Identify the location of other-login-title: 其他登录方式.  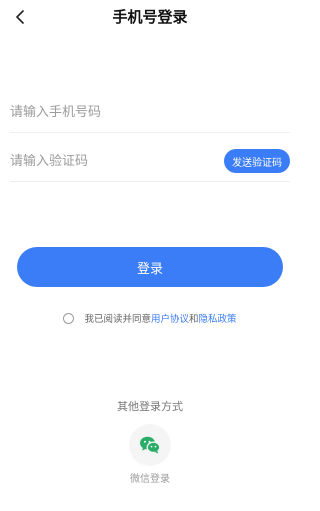
(150, 406).